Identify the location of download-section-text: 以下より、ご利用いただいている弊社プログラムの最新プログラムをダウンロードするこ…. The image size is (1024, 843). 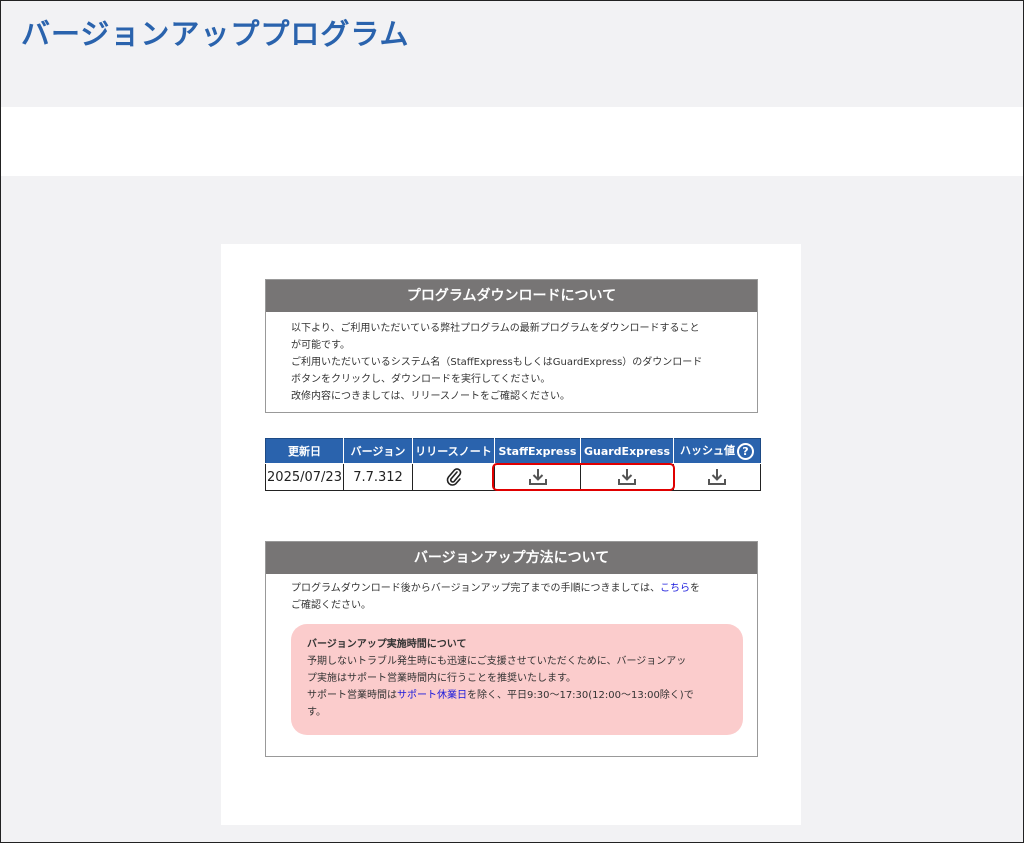
(511, 362).